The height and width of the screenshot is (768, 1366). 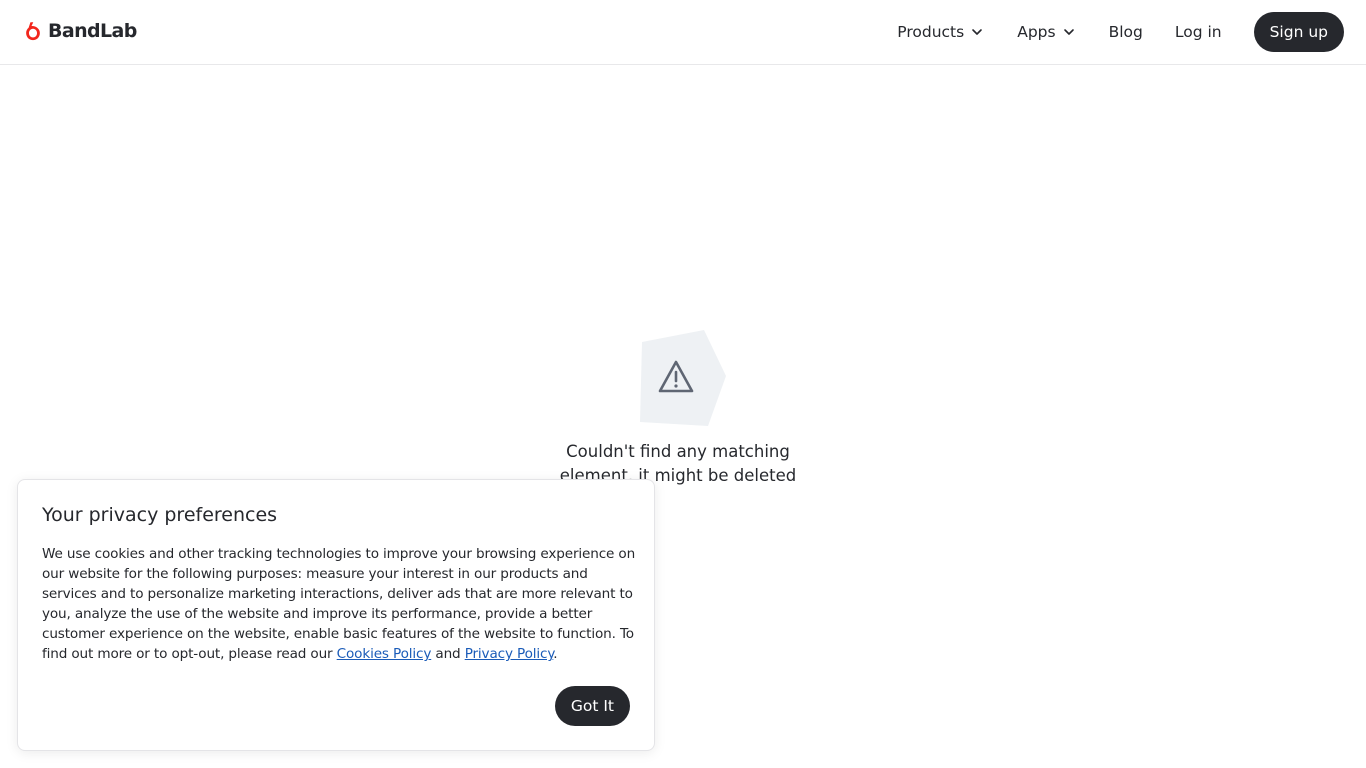 I want to click on login-link: Log in, so click(x=1198, y=32).